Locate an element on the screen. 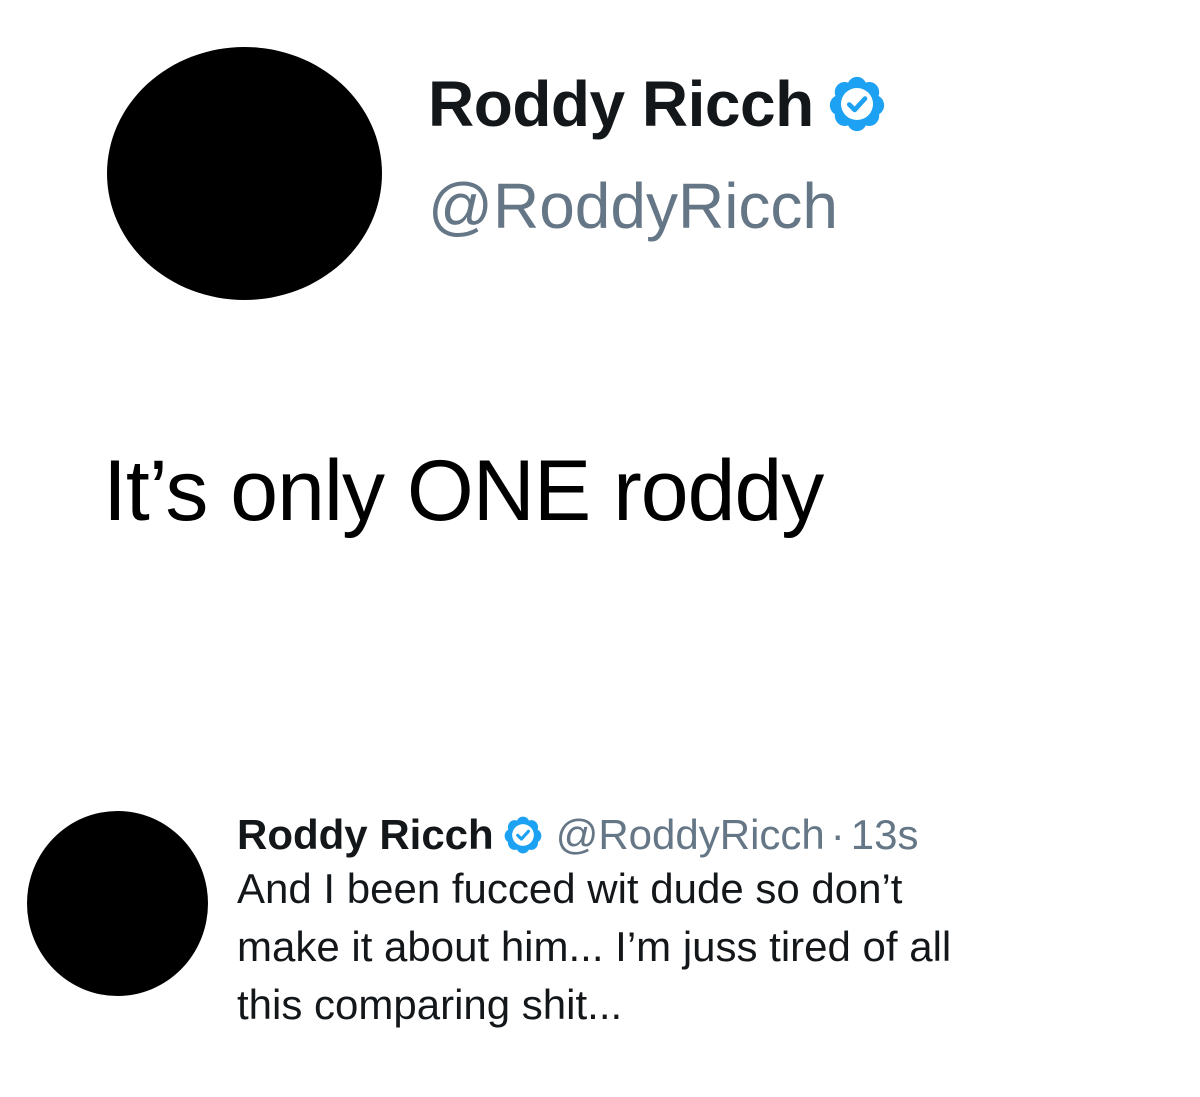  tweet-text-line: And I been fucced wit dude so don’t is located at coordinates (570, 888).